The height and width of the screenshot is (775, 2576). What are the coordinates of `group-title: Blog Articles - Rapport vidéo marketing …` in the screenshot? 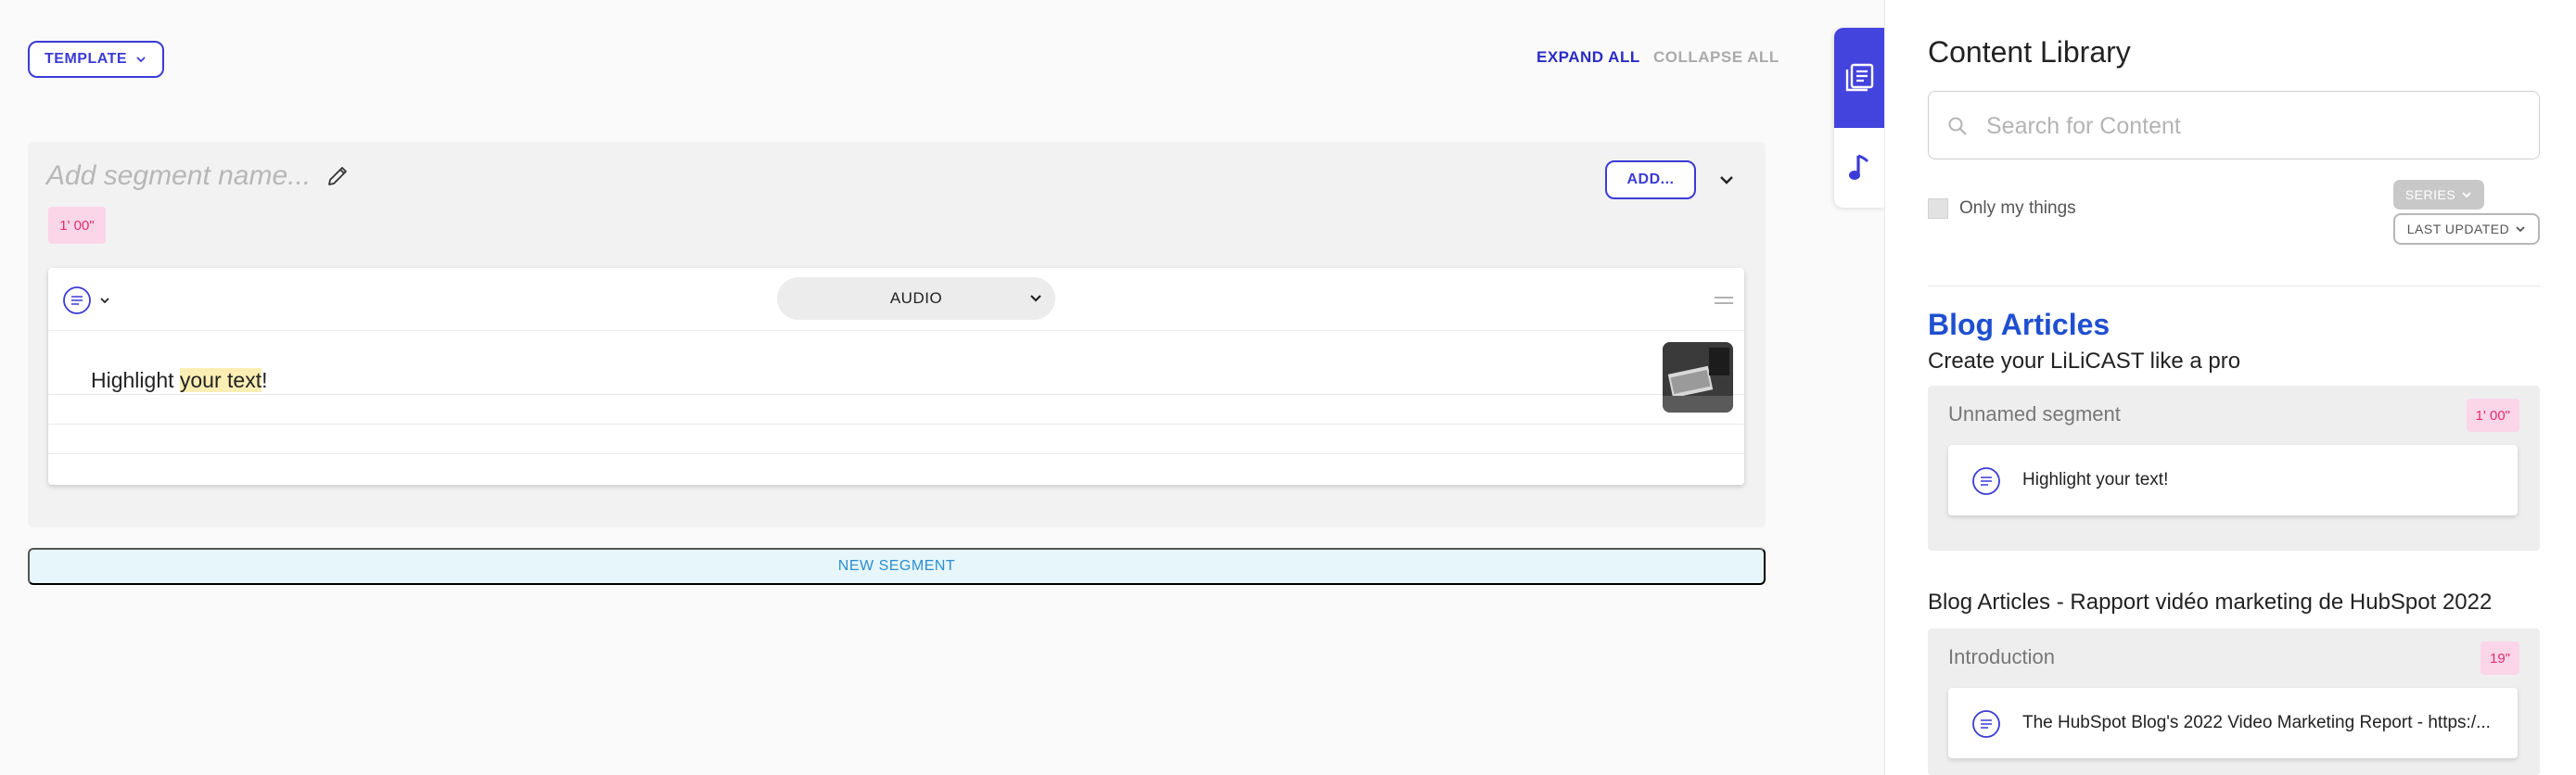 It's located at (2210, 602).